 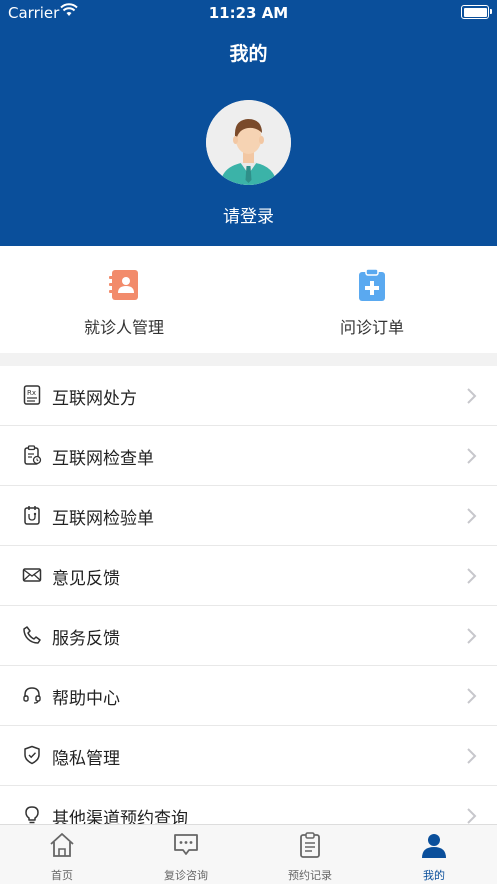 What do you see at coordinates (476, 12) in the screenshot?
I see `battery-icon` at bounding box center [476, 12].